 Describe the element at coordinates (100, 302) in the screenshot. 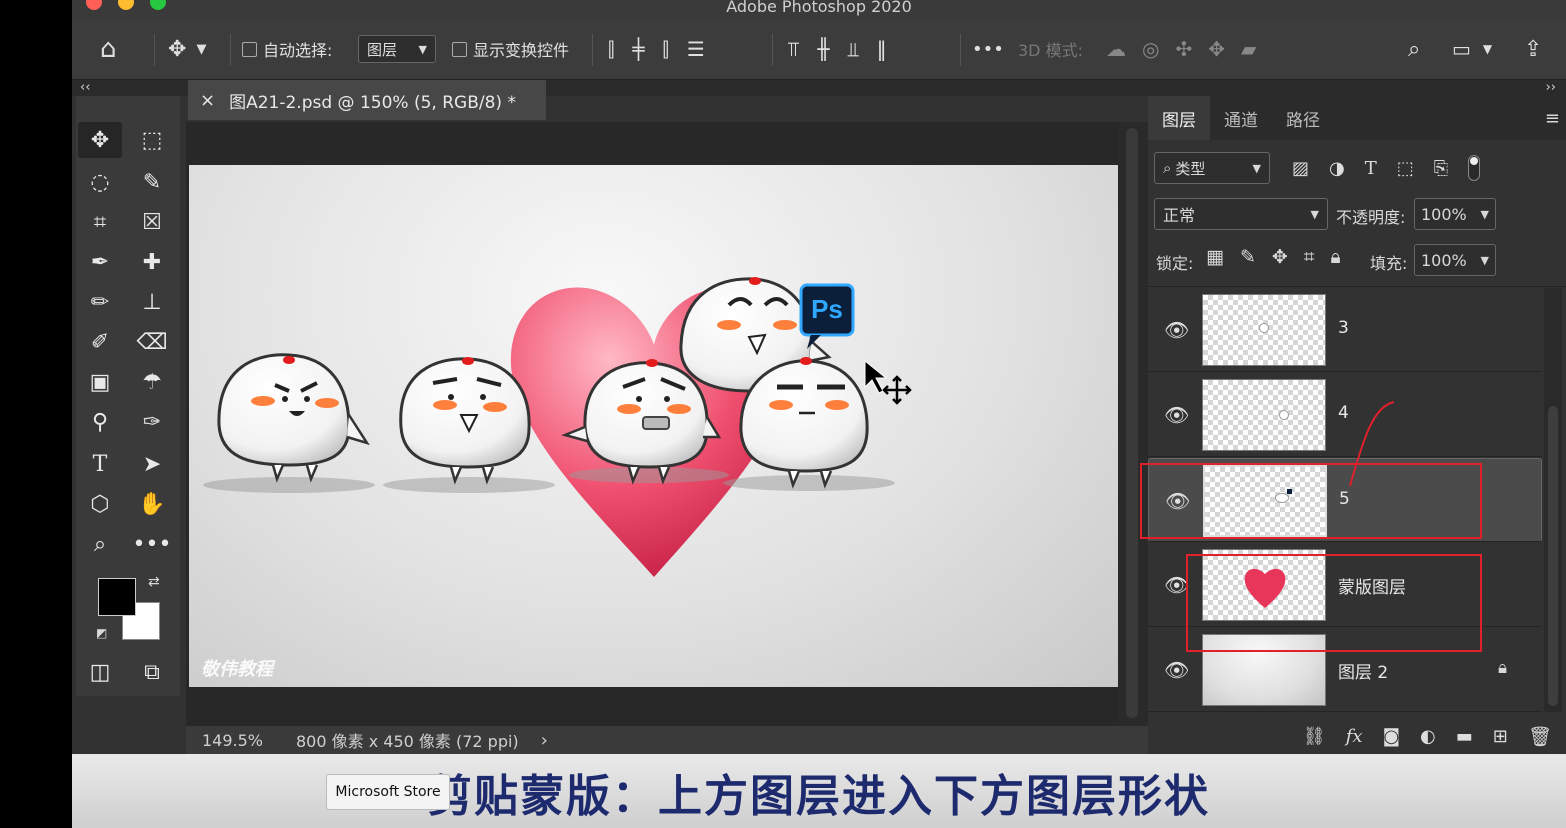

I see `brush-tool-icon: ✏` at that location.